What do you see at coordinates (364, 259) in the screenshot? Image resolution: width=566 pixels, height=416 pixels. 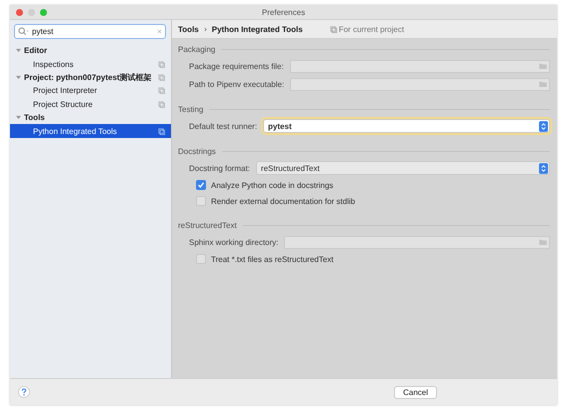 I see `checkbox-row: Treat *.txt files as reStructuredText` at bounding box center [364, 259].